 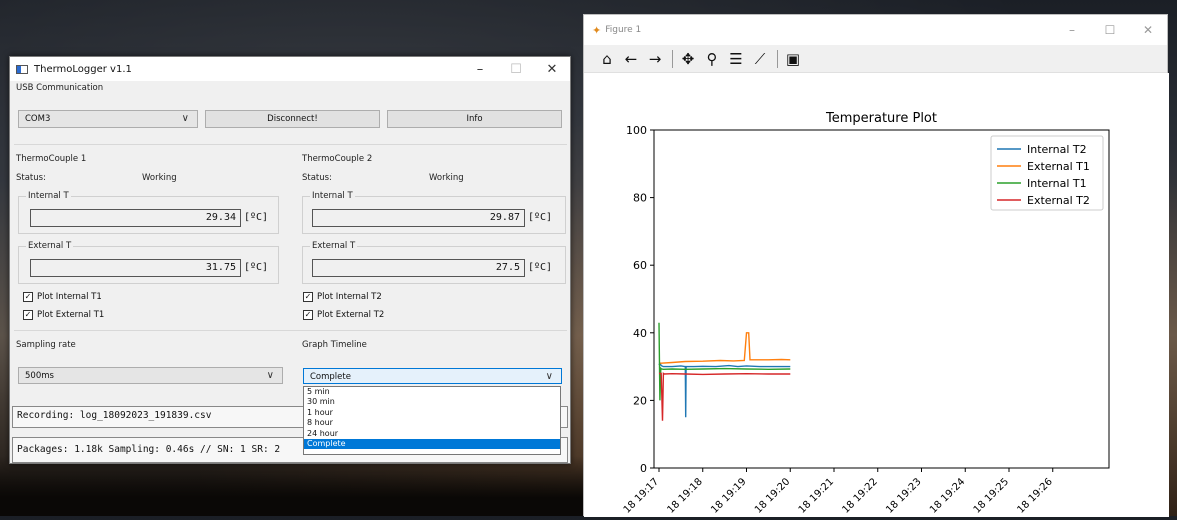 I want to click on info-button: Info, so click(x=474, y=119).